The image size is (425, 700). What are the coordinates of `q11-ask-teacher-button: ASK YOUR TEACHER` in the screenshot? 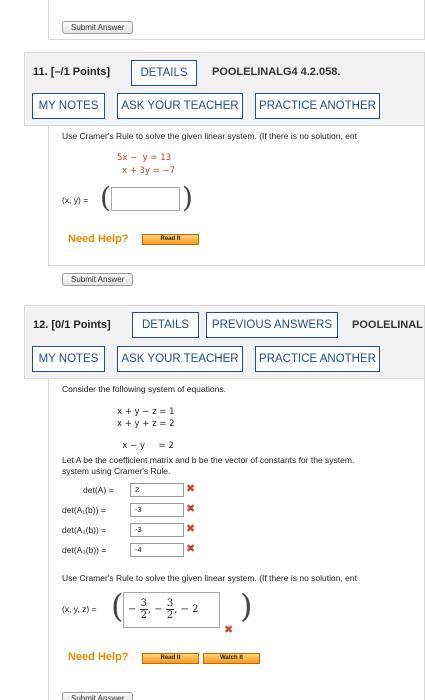 It's located at (180, 106).